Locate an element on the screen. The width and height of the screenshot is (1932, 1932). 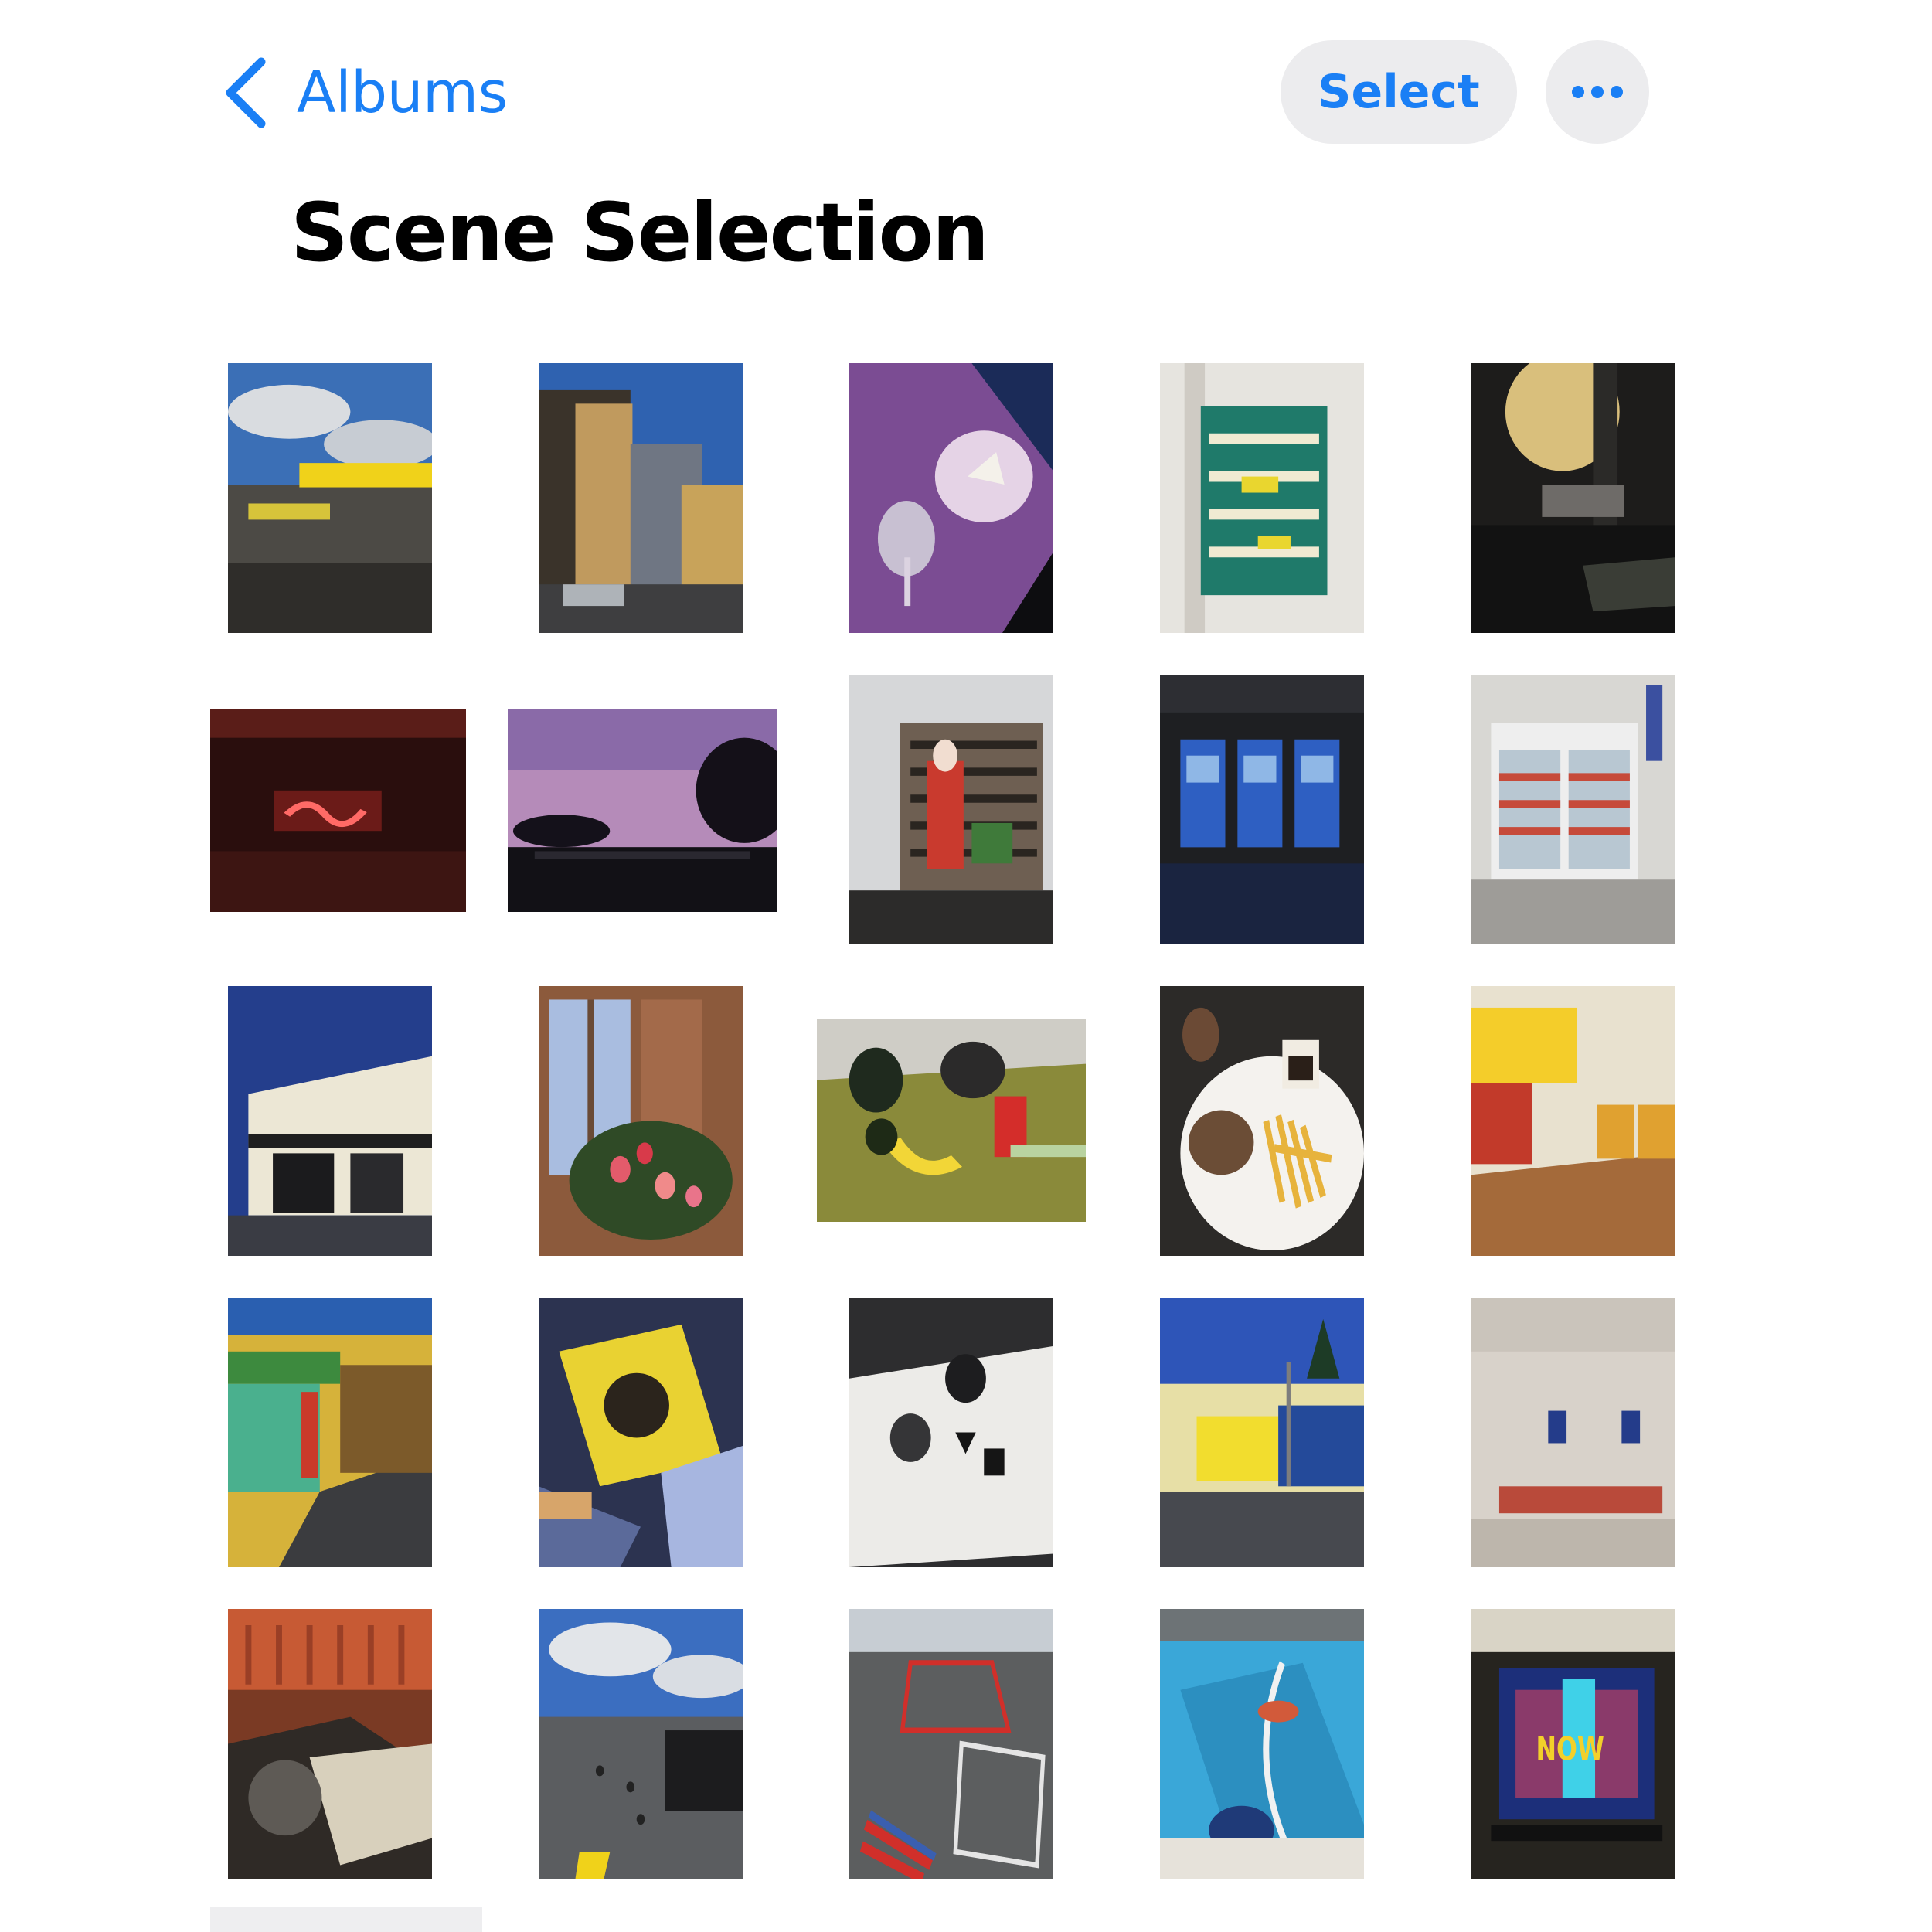
photo-thumbnail: NOW is located at coordinates (1573, 1744).